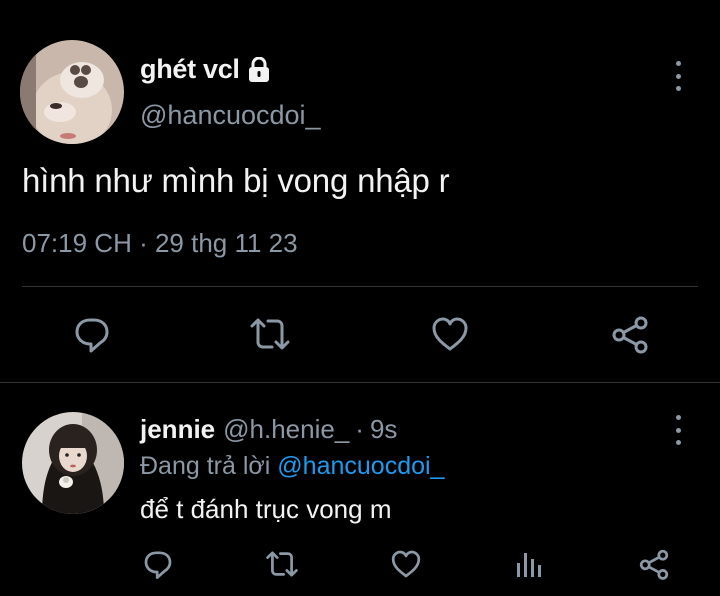 This screenshot has height=596, width=720. I want to click on tweet-divider, so click(360, 382).